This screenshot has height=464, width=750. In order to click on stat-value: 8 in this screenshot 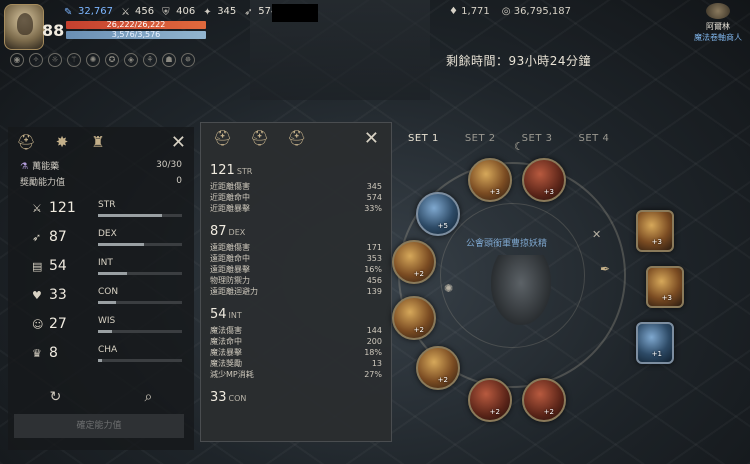, I will do `click(53, 353)`.